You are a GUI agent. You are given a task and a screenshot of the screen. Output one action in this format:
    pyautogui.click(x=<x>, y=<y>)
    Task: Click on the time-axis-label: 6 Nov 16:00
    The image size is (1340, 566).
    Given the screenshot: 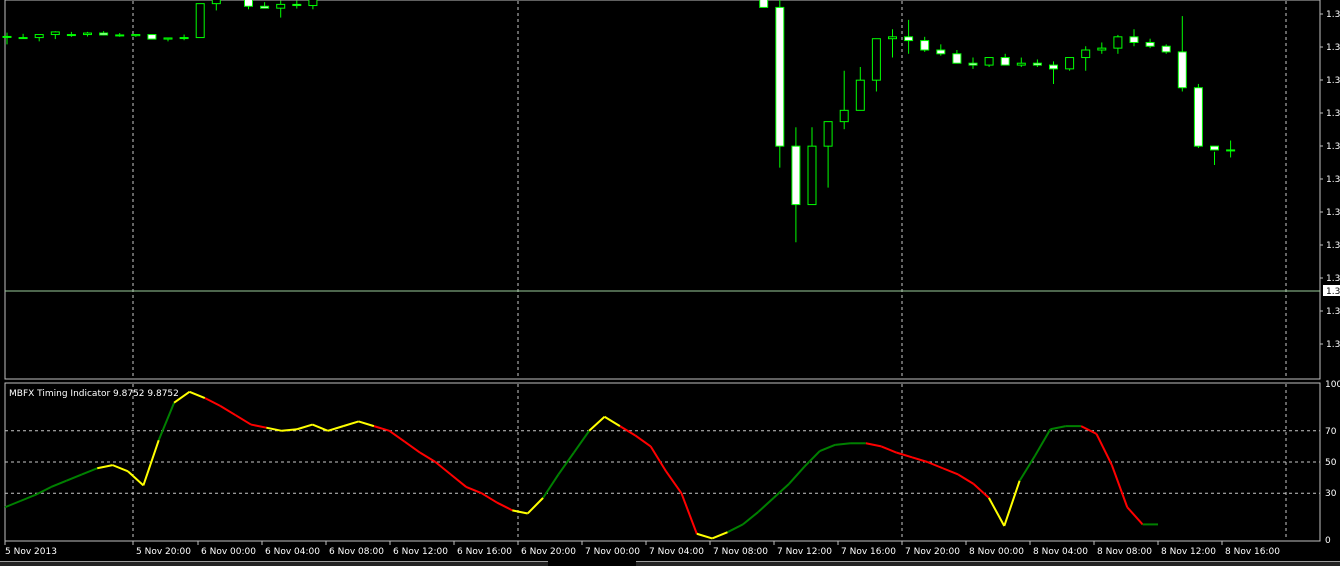 What is the action you would take?
    pyautogui.click(x=484, y=552)
    